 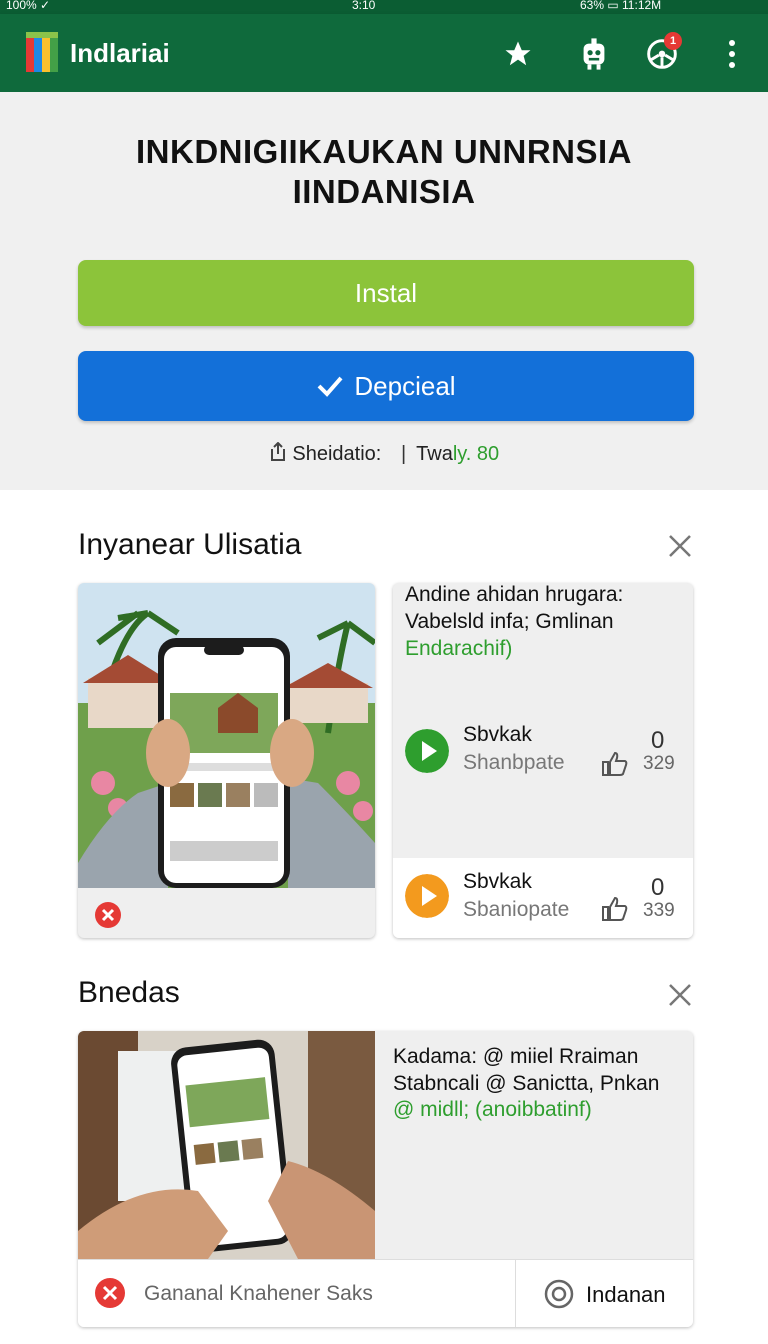 I want to click on app-title: Indlariai, so click(x=120, y=53).